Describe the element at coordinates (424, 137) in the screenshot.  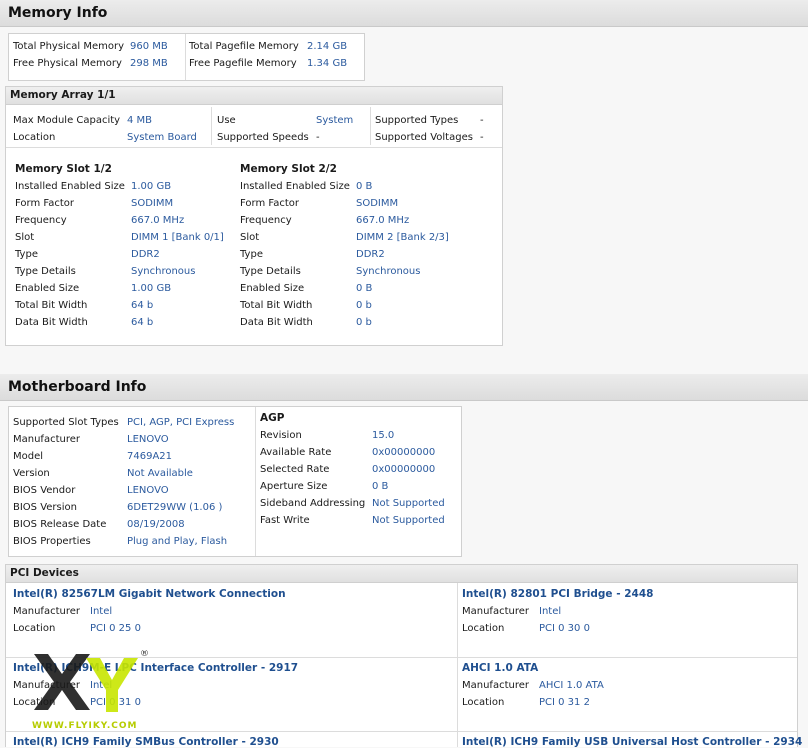
I see `array-field-label: Supported Voltages` at that location.